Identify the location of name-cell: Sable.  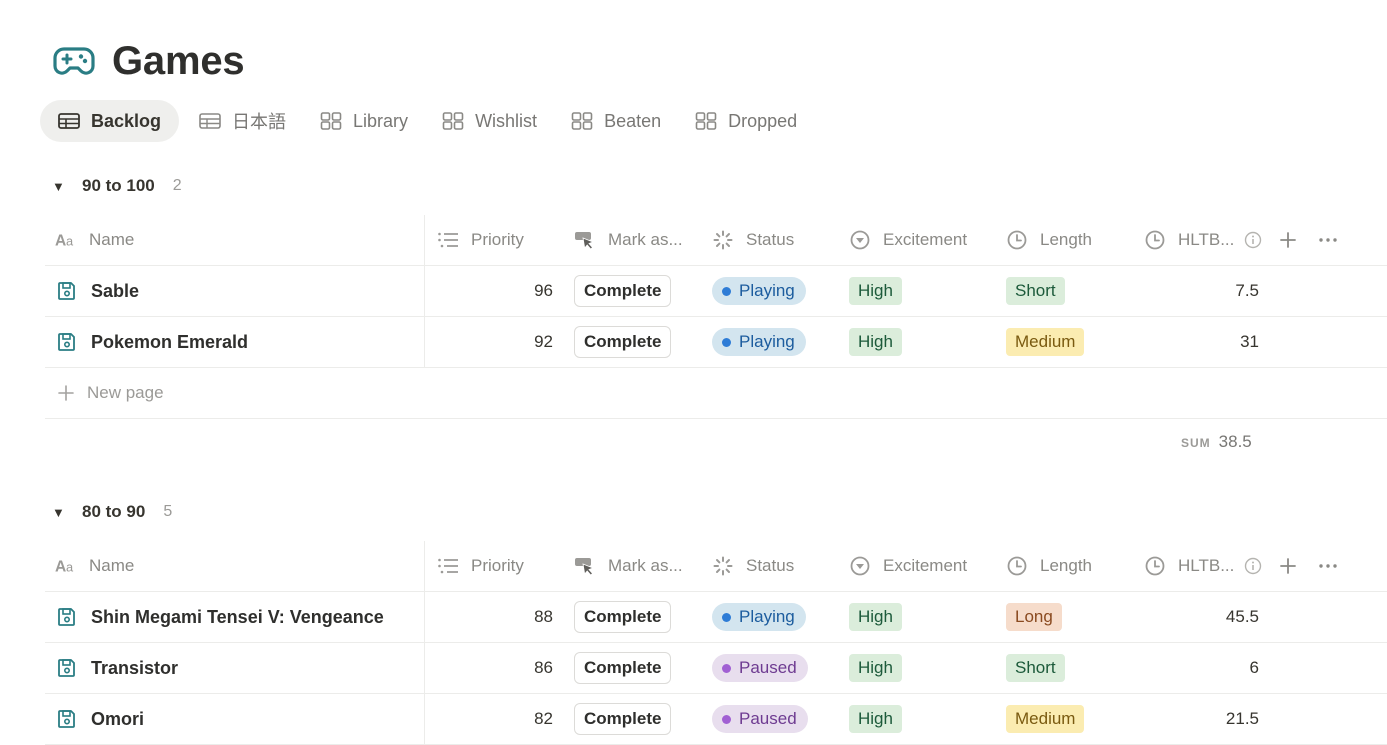
(235, 291).